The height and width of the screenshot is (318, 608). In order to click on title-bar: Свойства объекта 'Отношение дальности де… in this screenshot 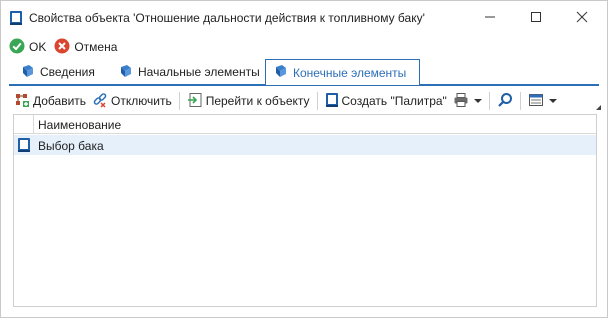, I will do `click(304, 18)`.